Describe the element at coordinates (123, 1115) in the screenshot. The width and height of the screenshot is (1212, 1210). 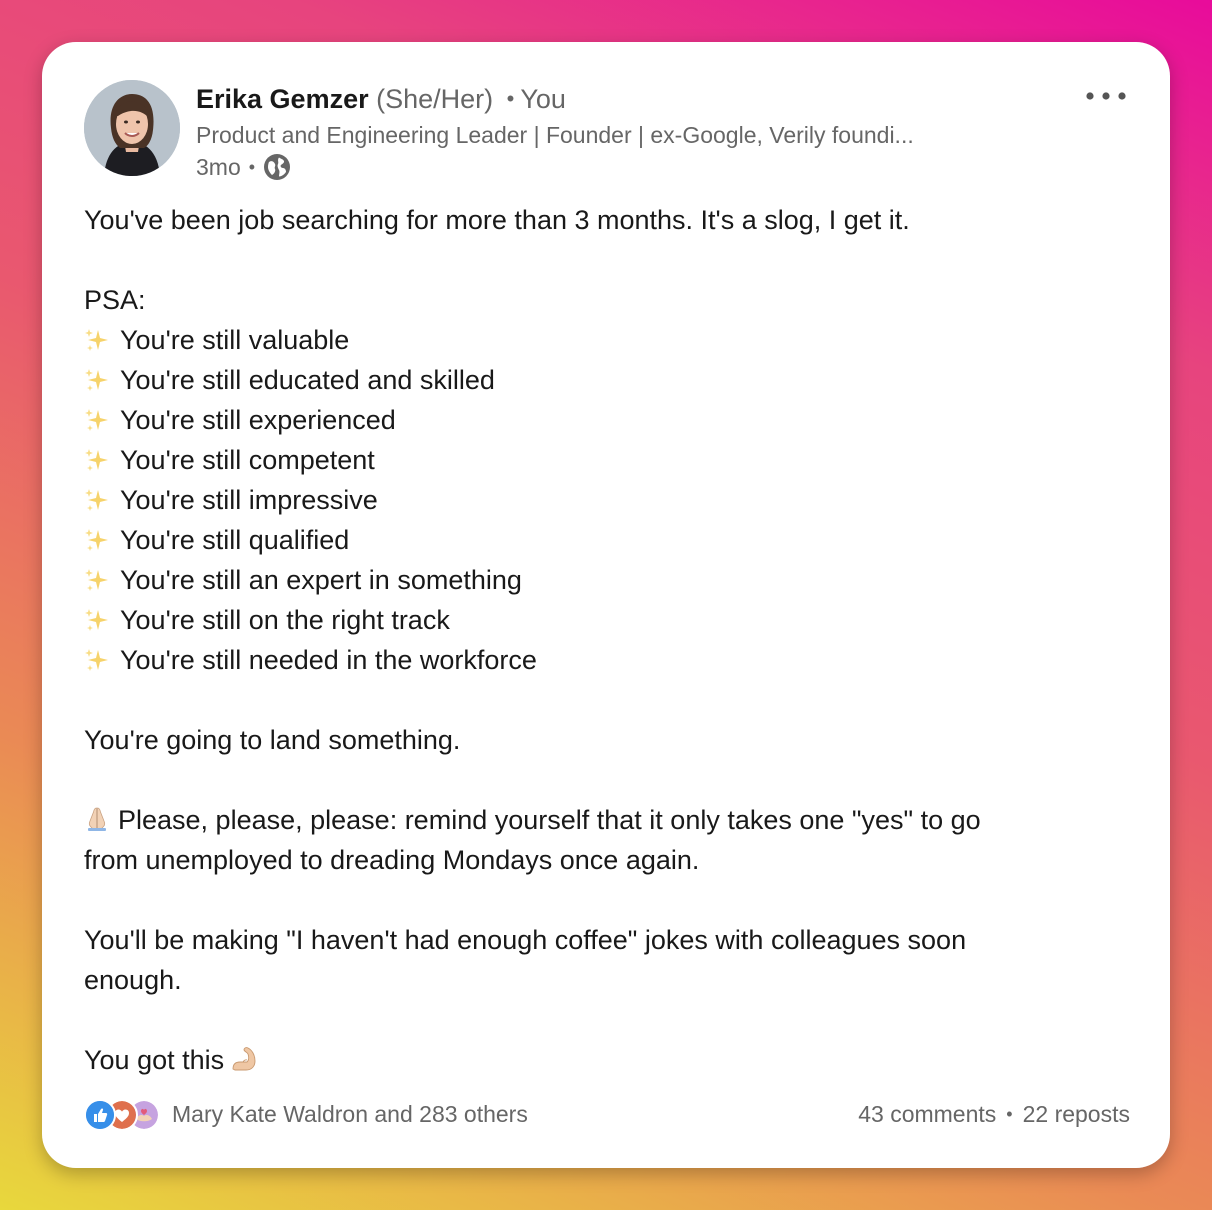
I see `reaction-icons` at that location.